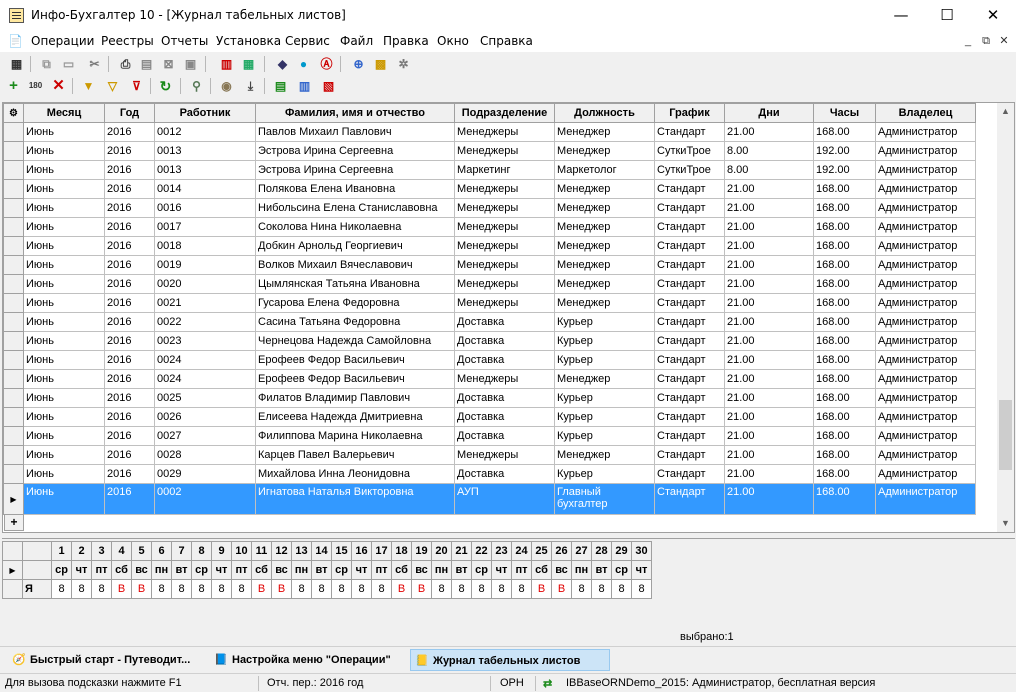 Image resolution: width=1016 pixels, height=692 pixels. What do you see at coordinates (355, 132) in the screenshot?
I see `cell-full-name: Павлов Михаил Павлович` at bounding box center [355, 132].